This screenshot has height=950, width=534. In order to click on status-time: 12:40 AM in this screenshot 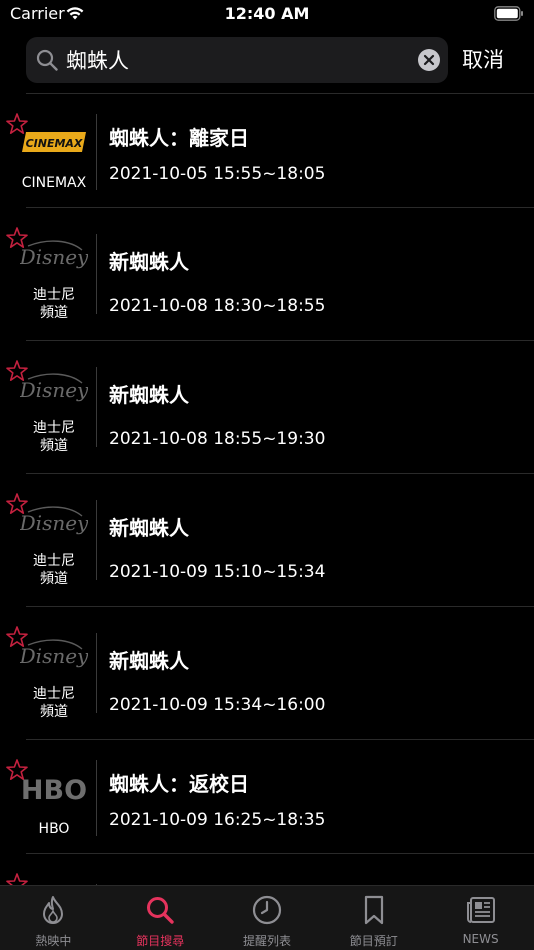, I will do `click(267, 13)`.